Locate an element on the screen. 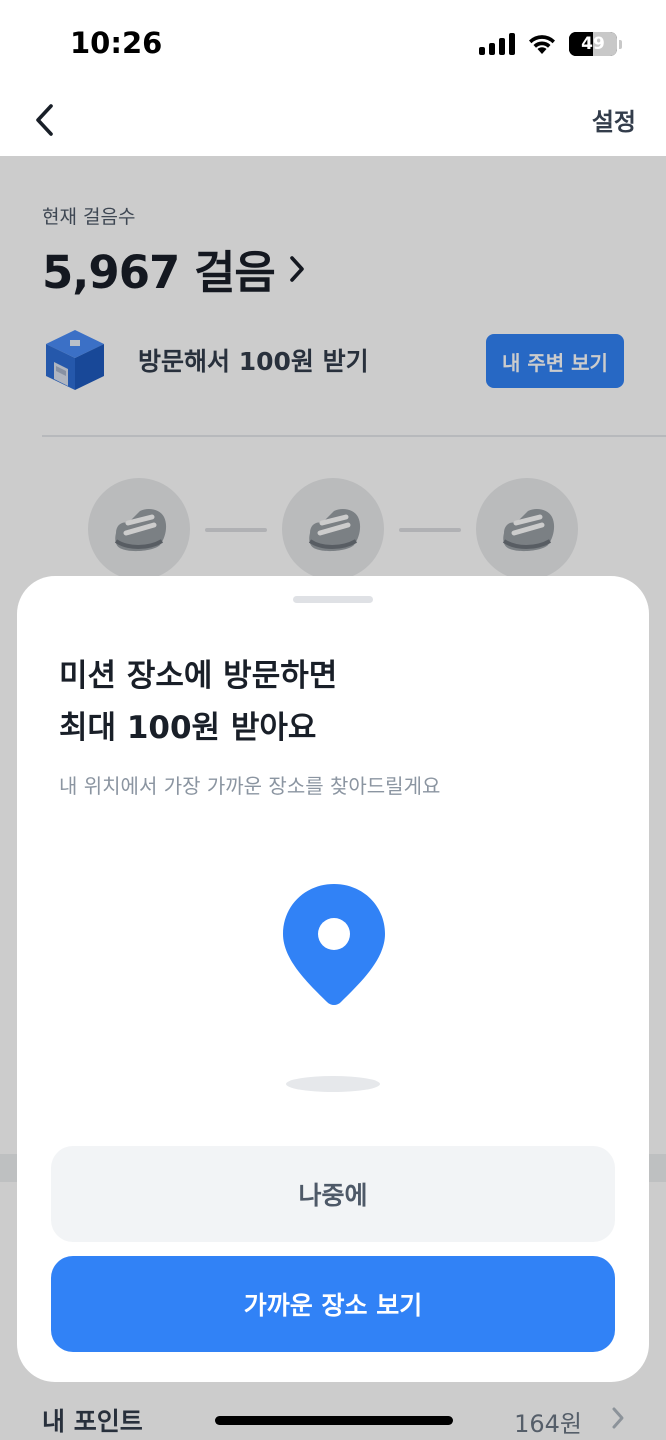  status-icons: 49 is located at coordinates (550, 44).